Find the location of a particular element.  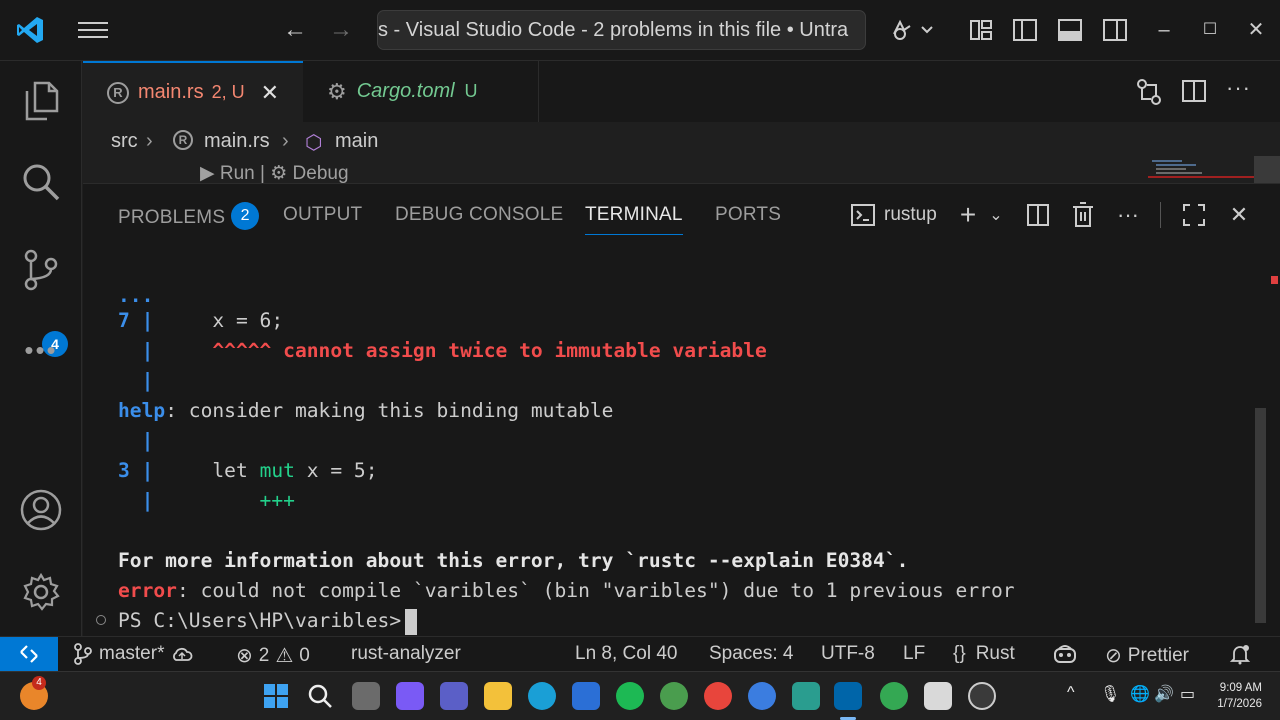

tab-output: OUTPUT is located at coordinates (322, 215).